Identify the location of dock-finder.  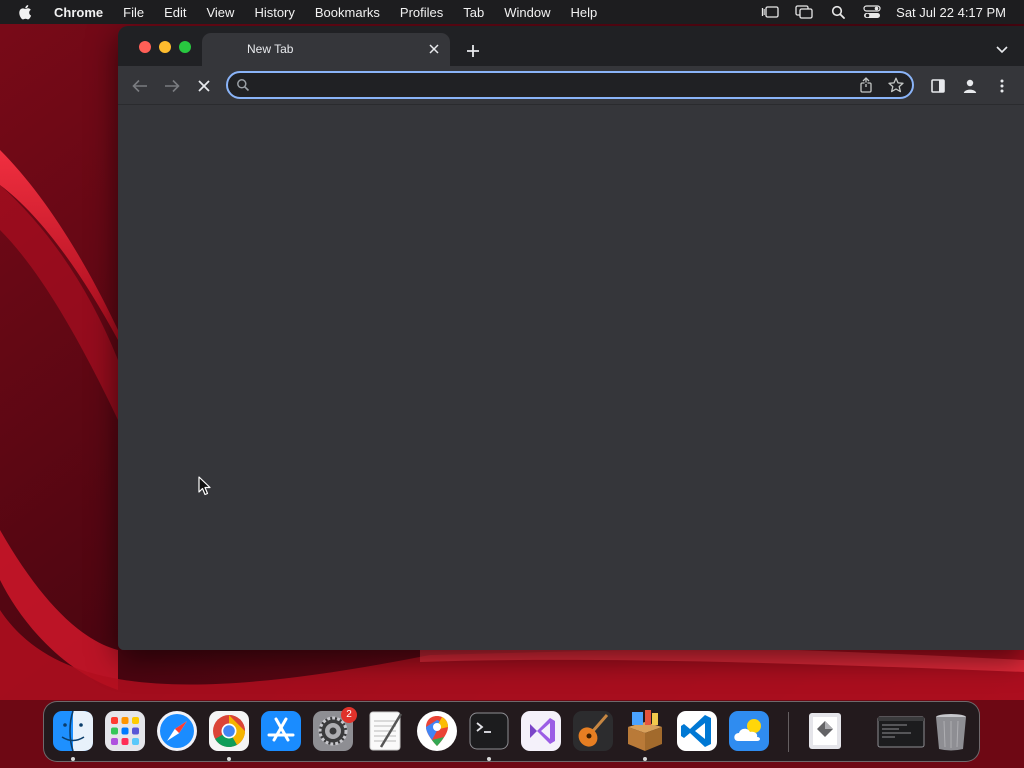
(73, 731).